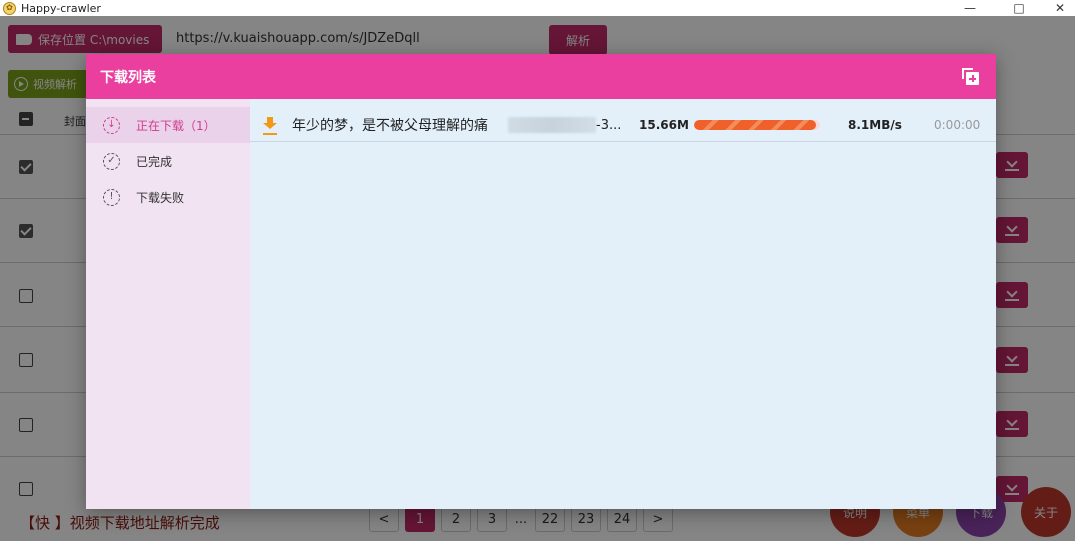 The image size is (1075, 541). What do you see at coordinates (552, 125) in the screenshot?
I see `blurred-text-redaction` at bounding box center [552, 125].